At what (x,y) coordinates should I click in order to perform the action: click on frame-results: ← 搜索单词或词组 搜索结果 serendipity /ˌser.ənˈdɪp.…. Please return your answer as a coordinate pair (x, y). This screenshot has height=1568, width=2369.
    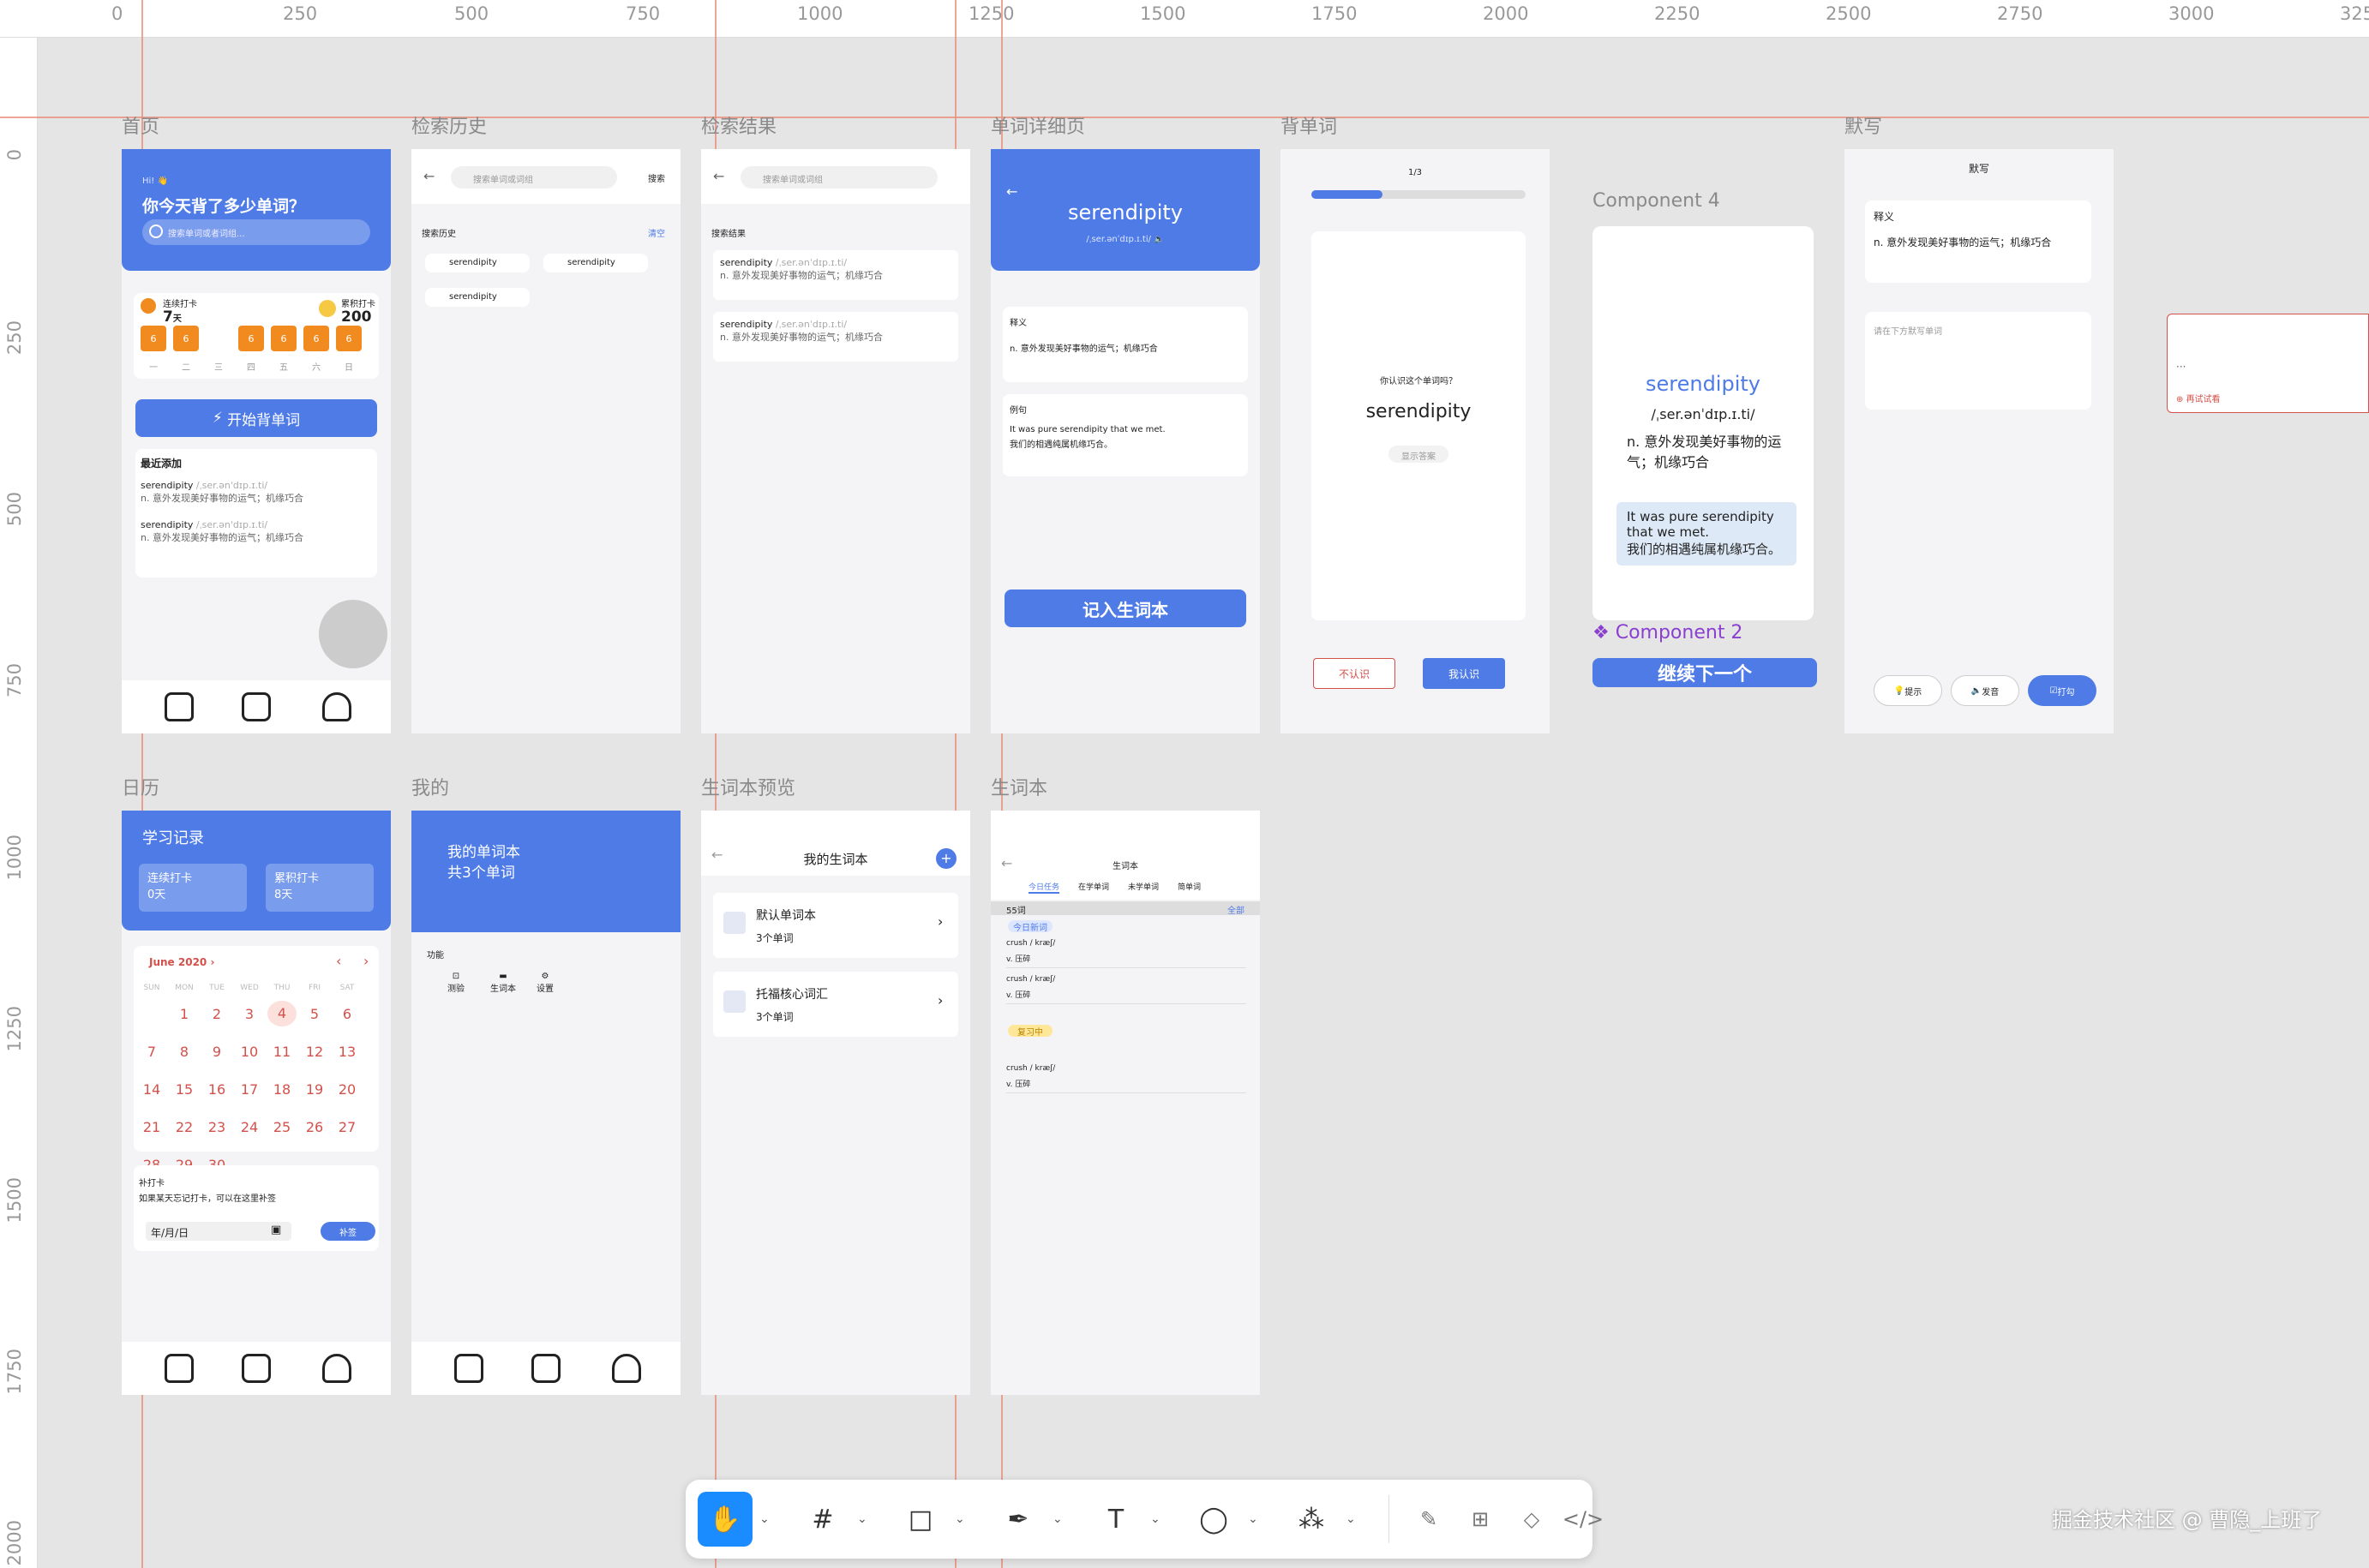
    Looking at the image, I should click on (835, 441).